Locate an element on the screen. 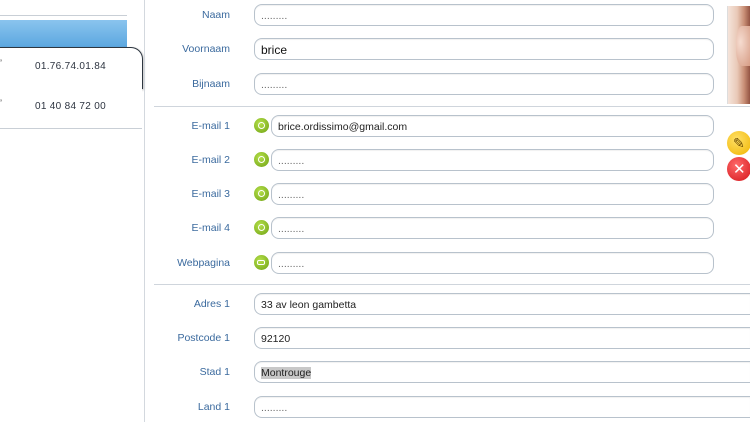 This screenshot has width=750, height=422. email4-label: E-mail 4 is located at coordinates (210, 228).